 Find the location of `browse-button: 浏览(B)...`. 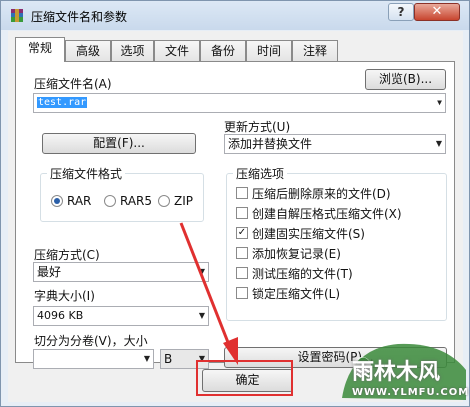

browse-button: 浏览(B)... is located at coordinates (405, 79).